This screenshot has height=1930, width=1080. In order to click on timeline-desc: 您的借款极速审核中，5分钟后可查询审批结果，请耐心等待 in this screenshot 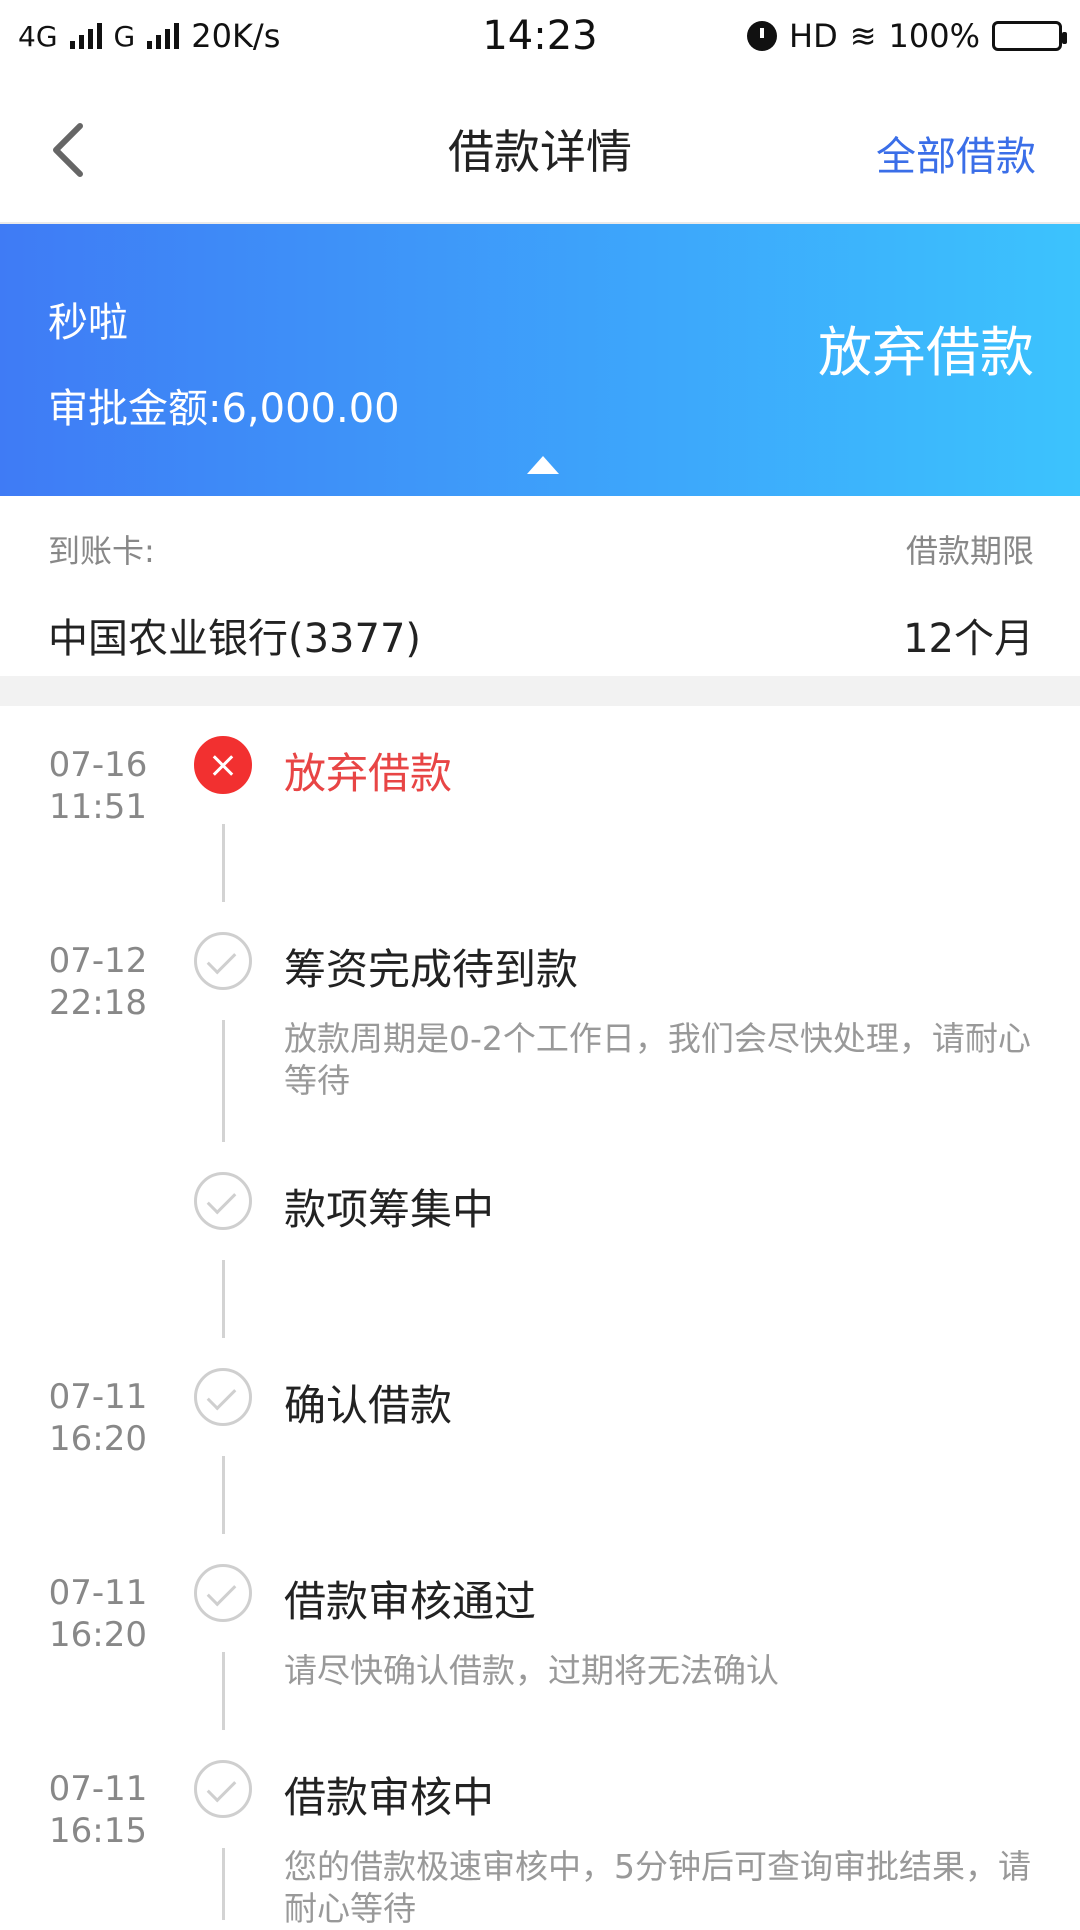, I will do `click(657, 1887)`.